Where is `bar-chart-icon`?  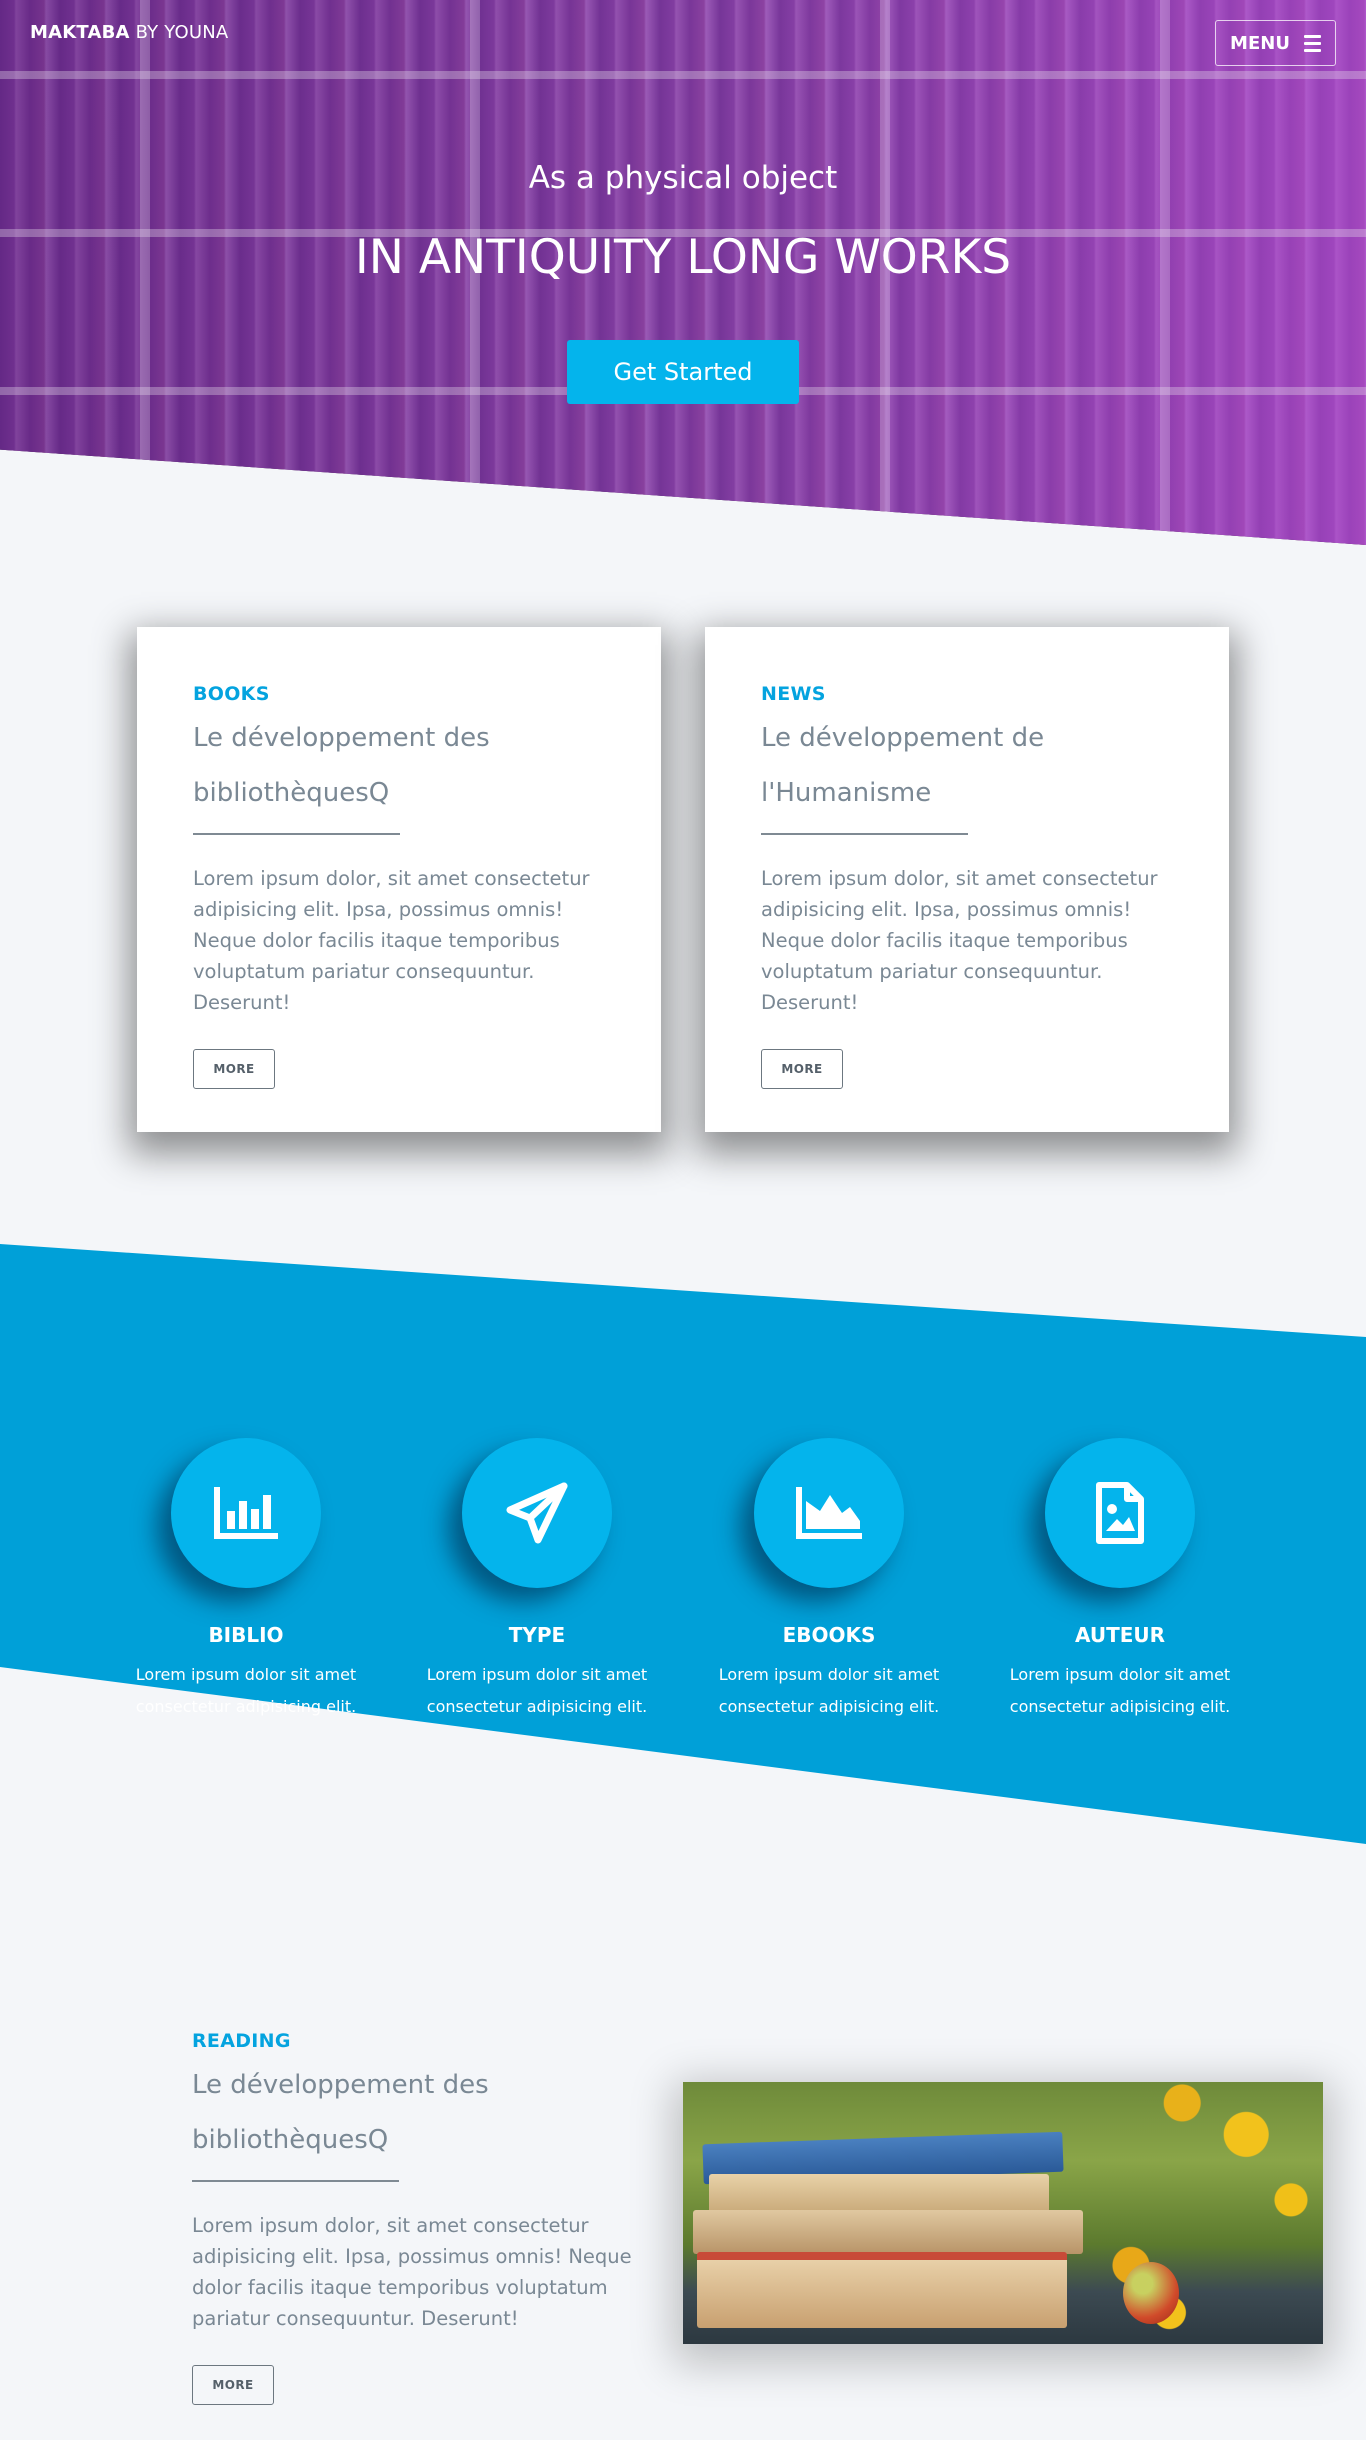
bar-chart-icon is located at coordinates (246, 1513).